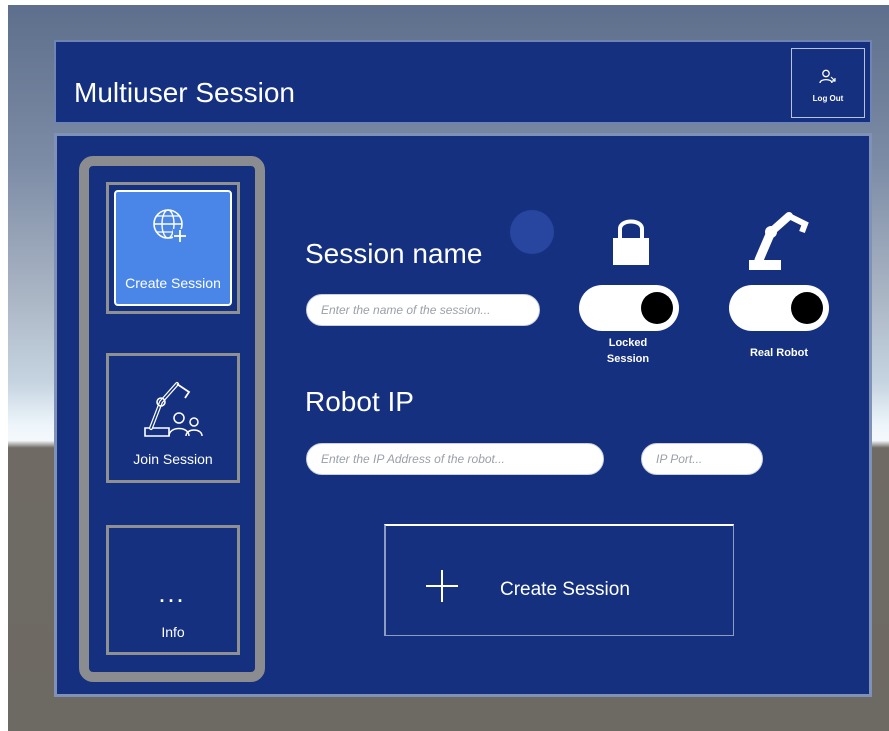  I want to click on robot-arm-users-icon, so click(173, 409).